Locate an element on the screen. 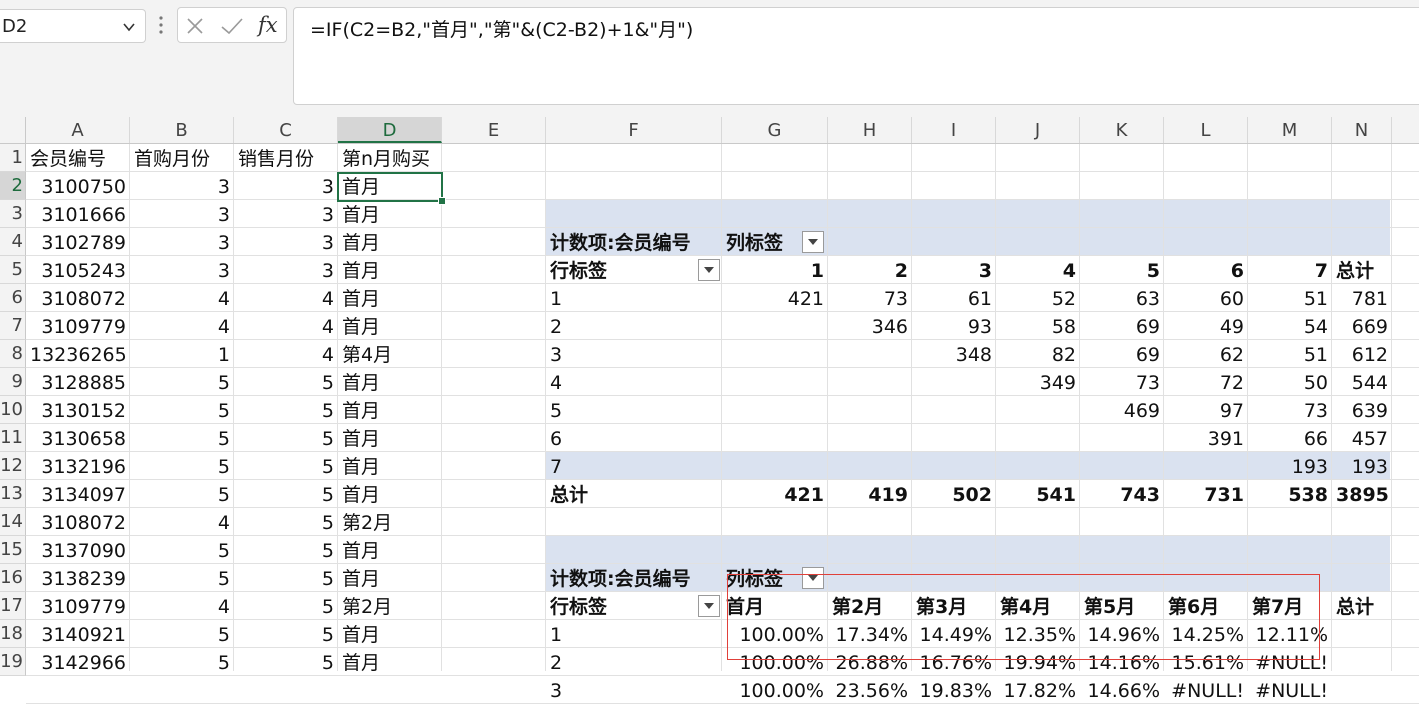  pivot2-value: 14.66% is located at coordinates (1122, 690).